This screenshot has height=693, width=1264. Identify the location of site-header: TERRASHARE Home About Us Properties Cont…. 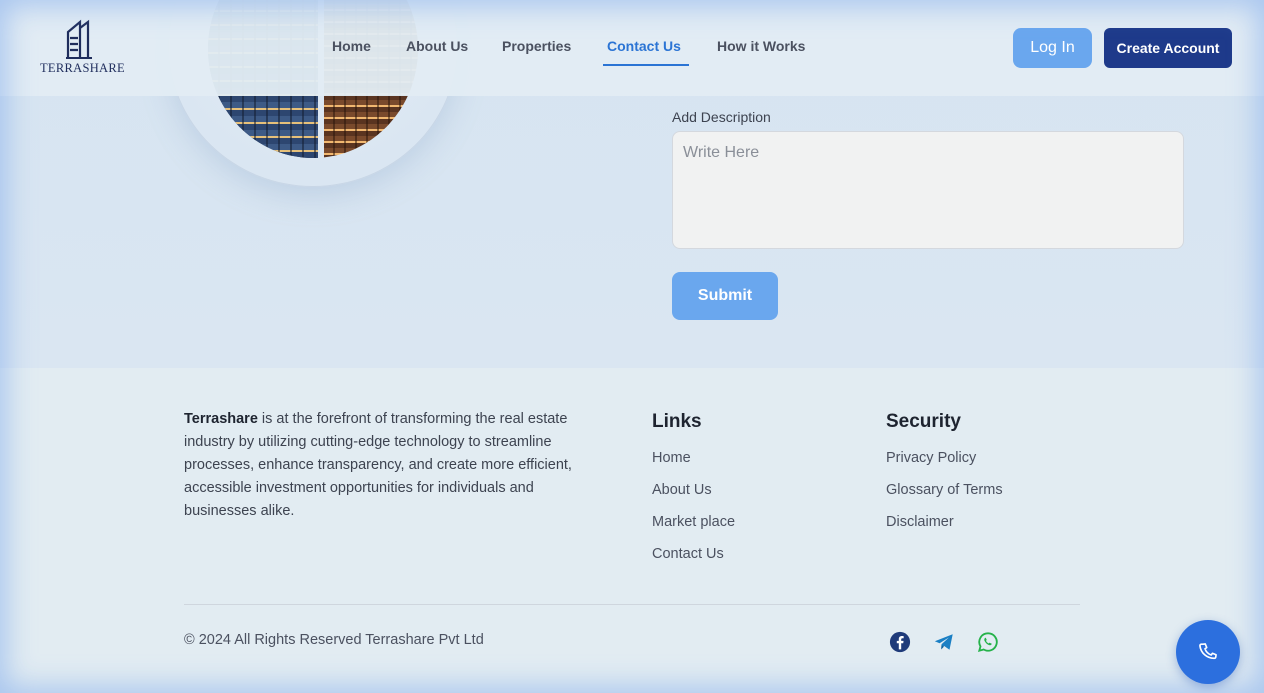
(632, 48).